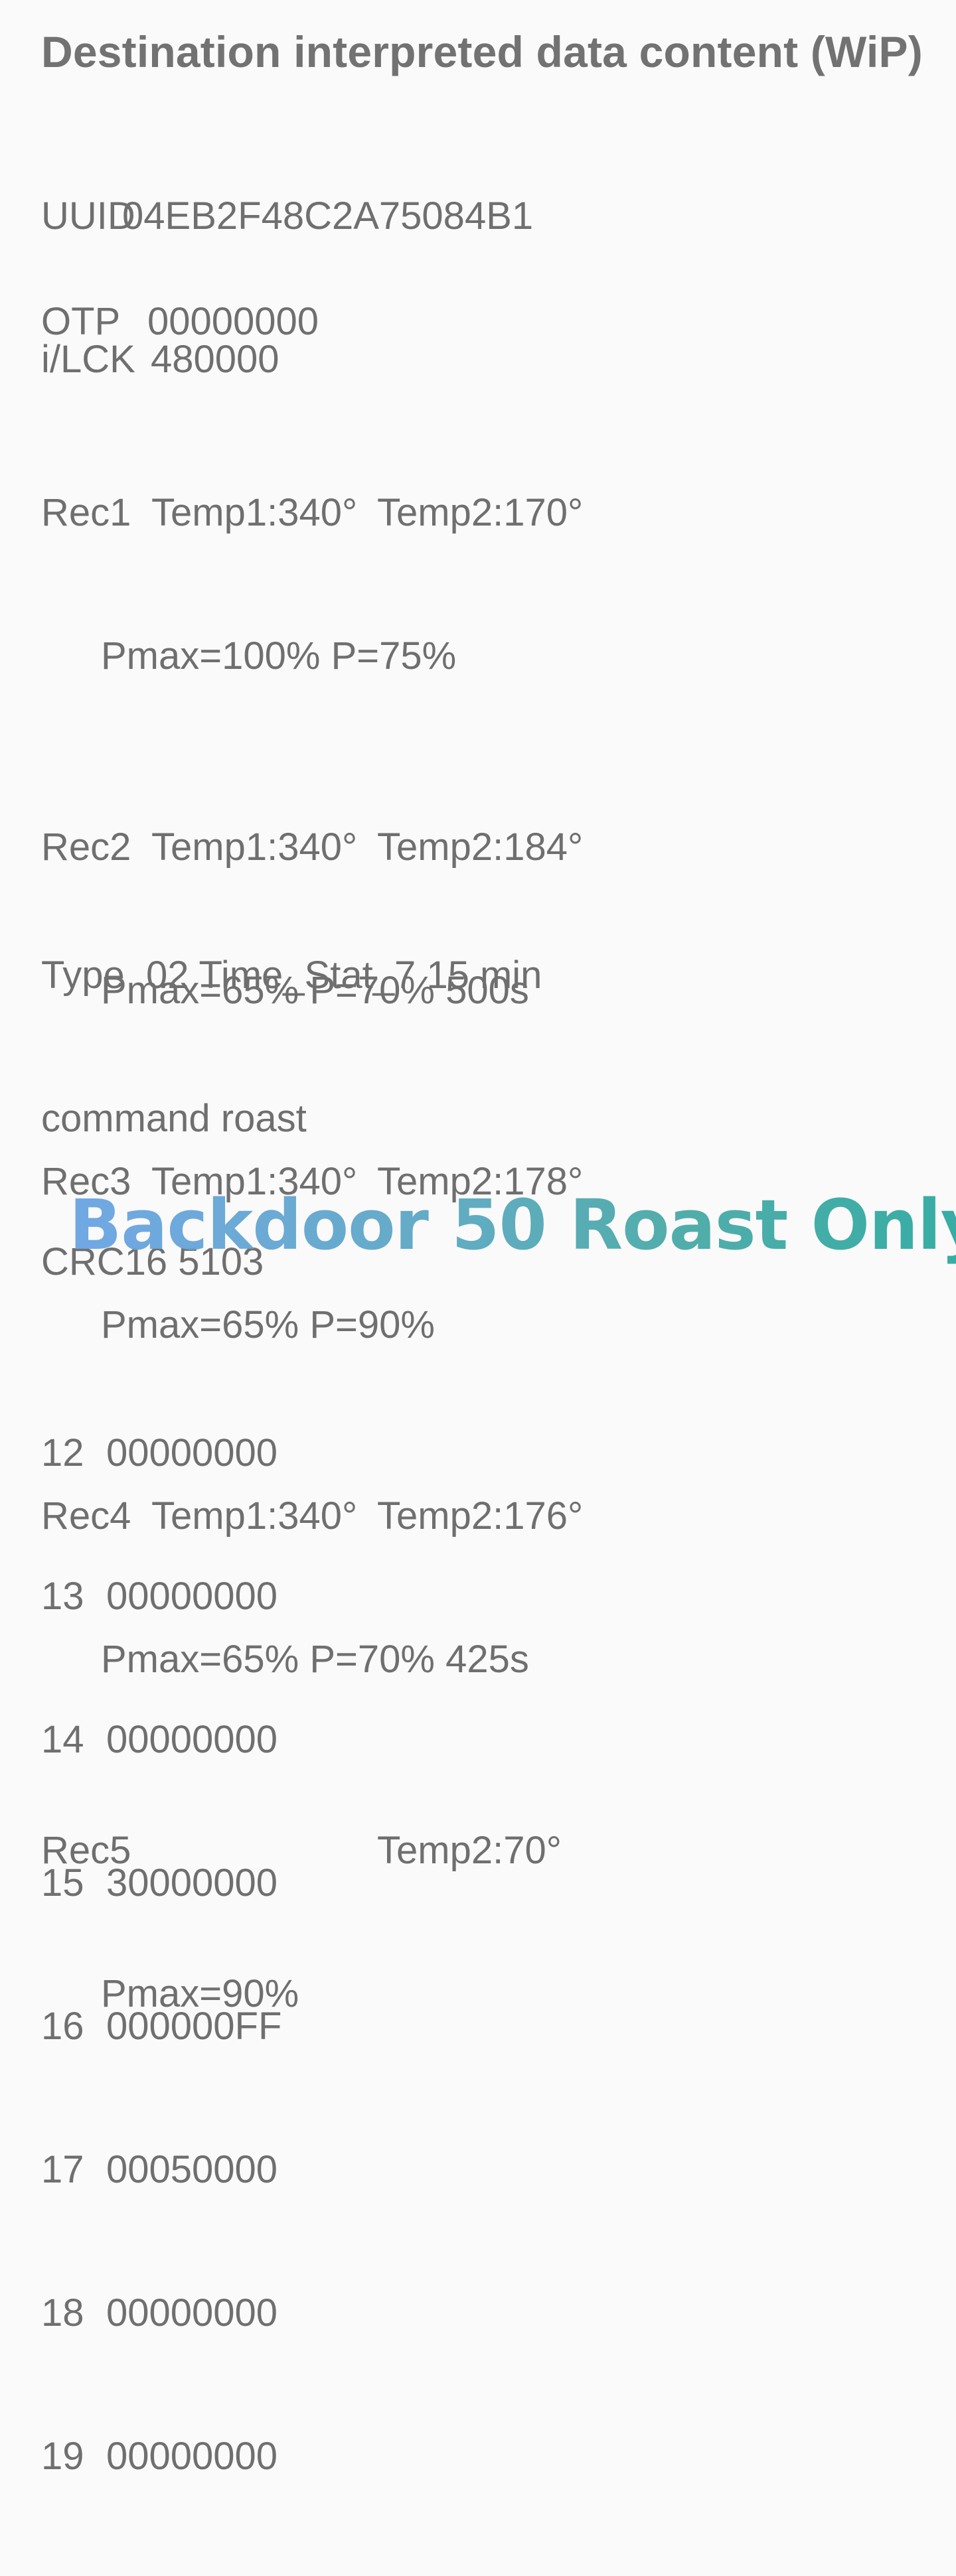 This screenshot has width=956, height=2576. What do you see at coordinates (194, 2027) in the screenshot?
I see `raw-row-value: 000000FF` at bounding box center [194, 2027].